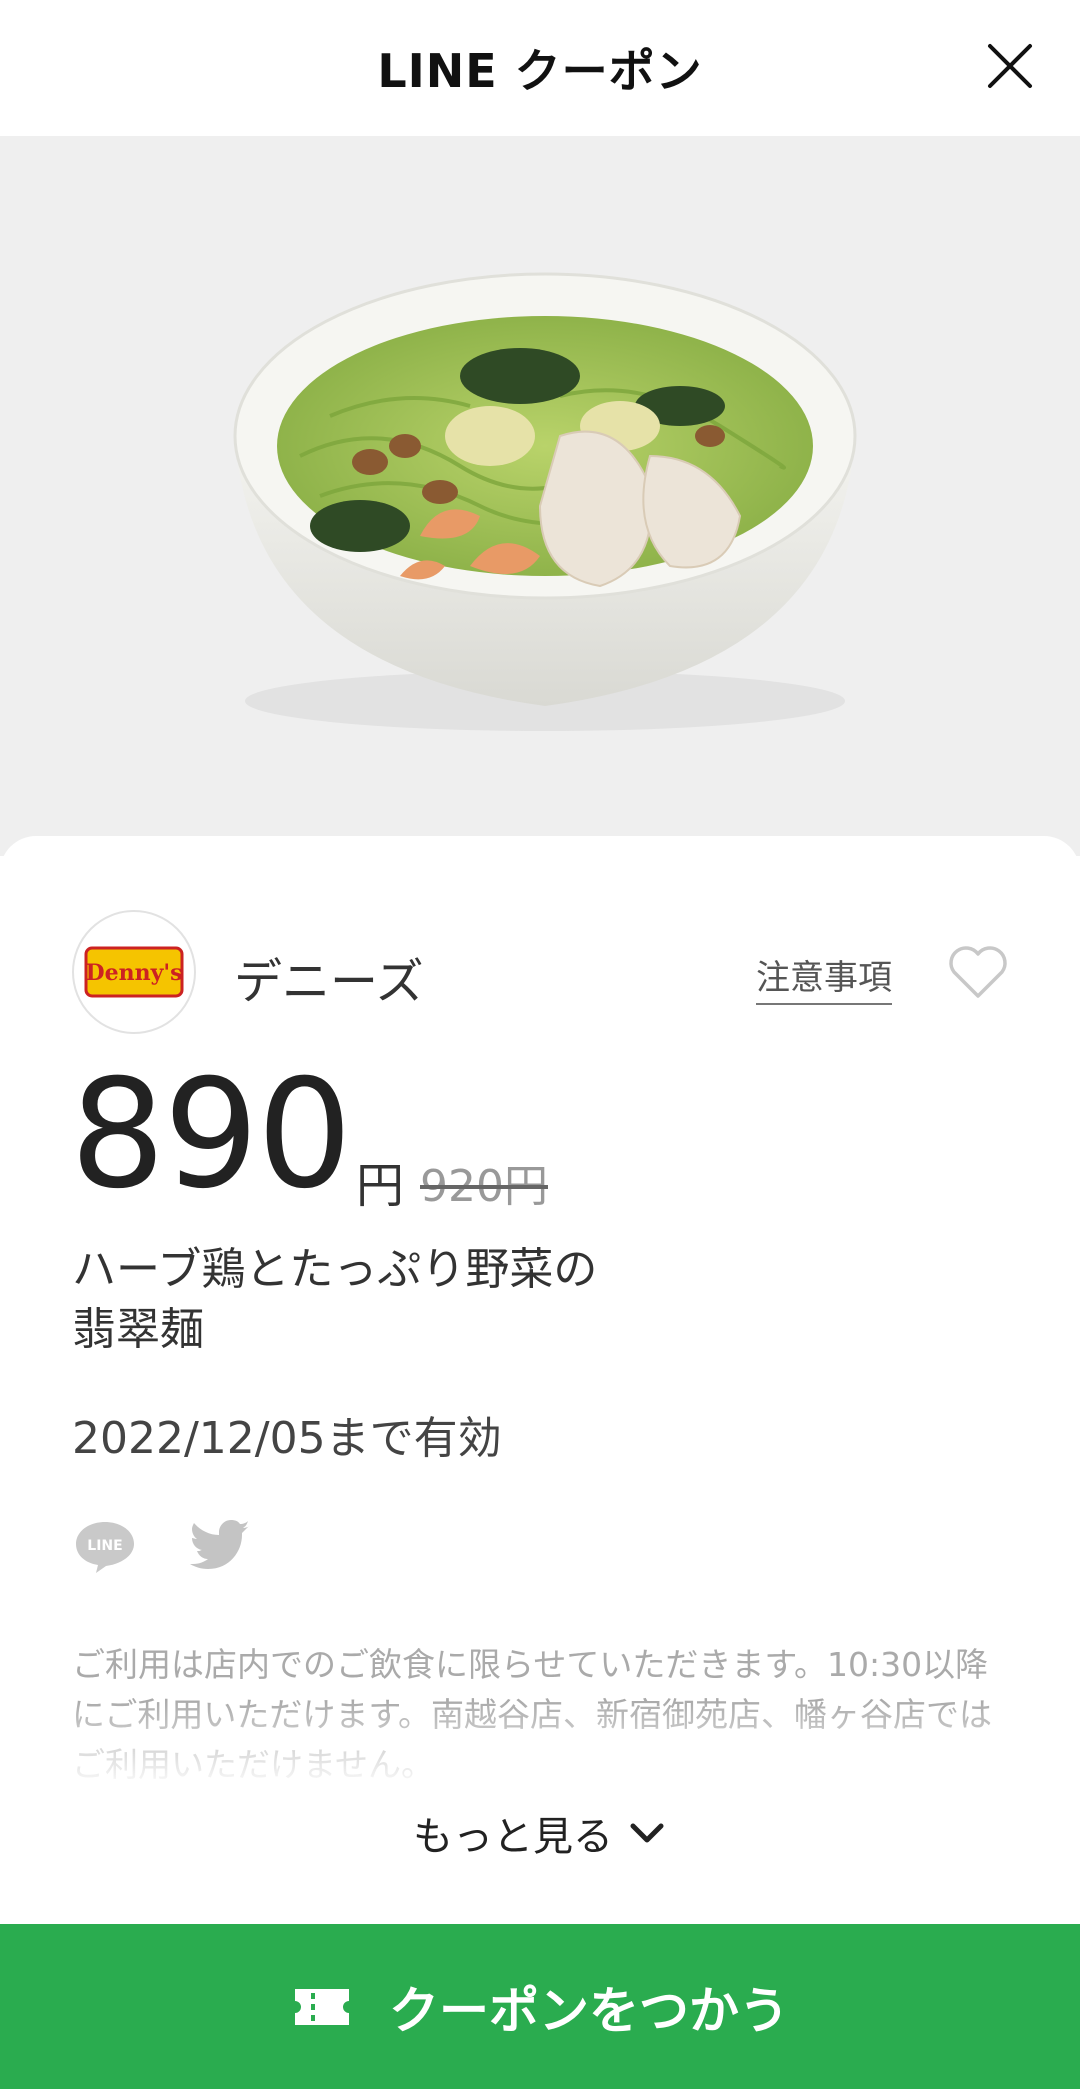 The image size is (1080, 2089). I want to click on notes-link: 注意事項, so click(824, 977).